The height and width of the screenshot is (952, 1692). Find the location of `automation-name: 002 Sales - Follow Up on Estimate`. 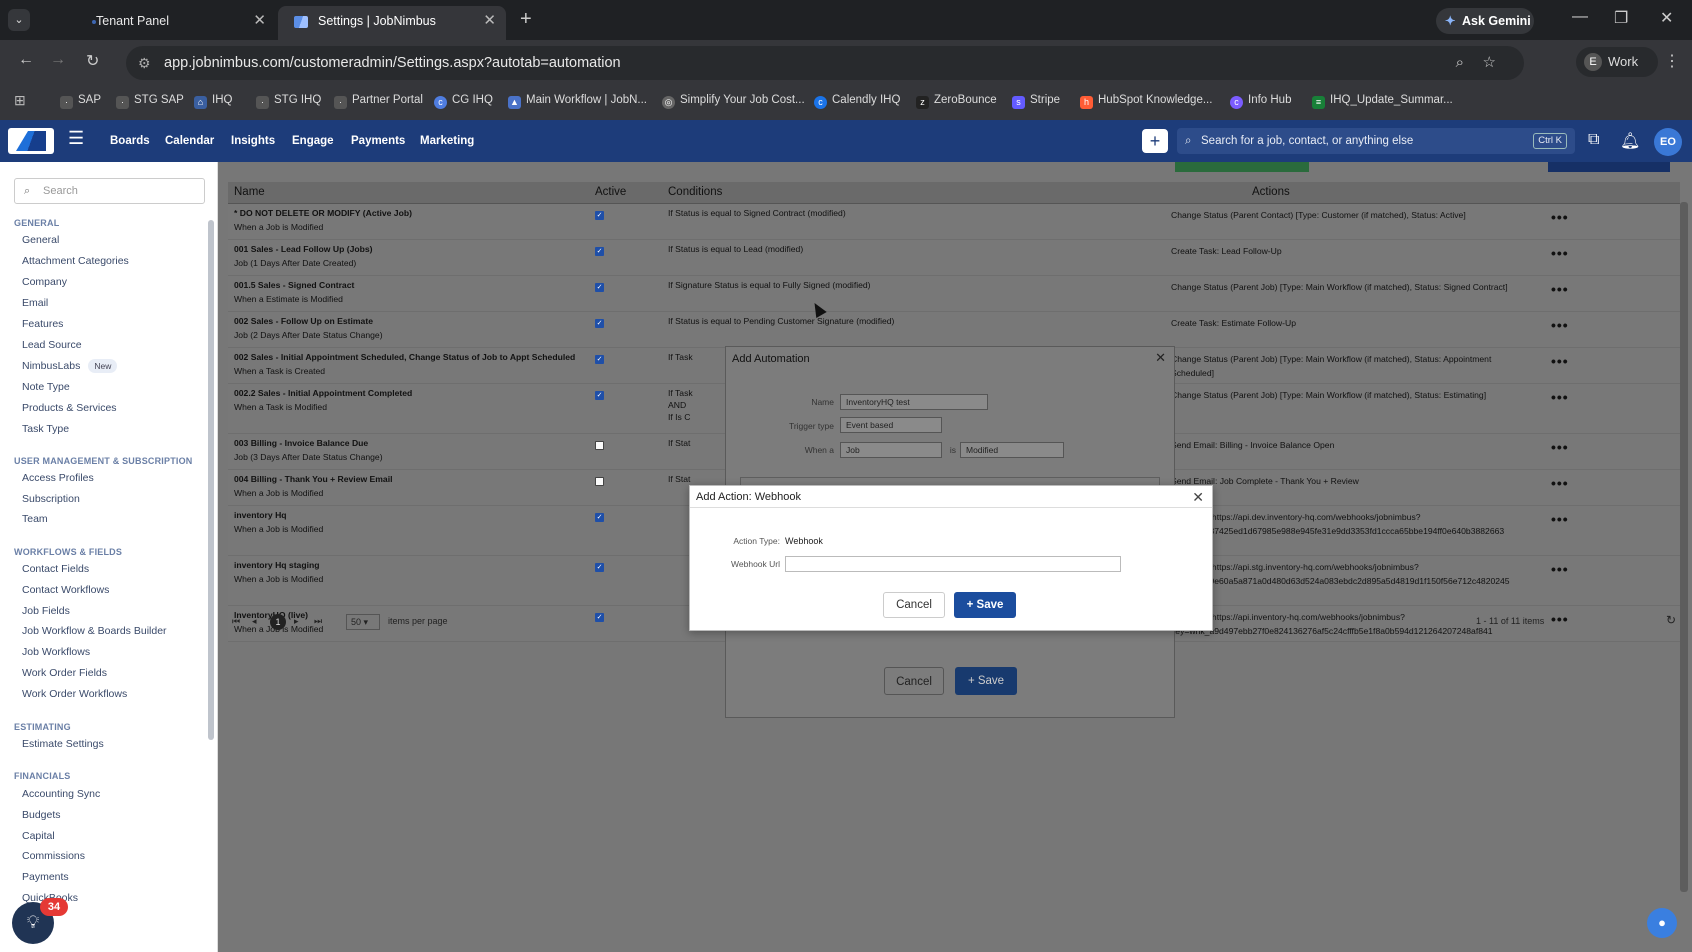

automation-name: 002 Sales - Follow Up on Estimate is located at coordinates (303, 321).